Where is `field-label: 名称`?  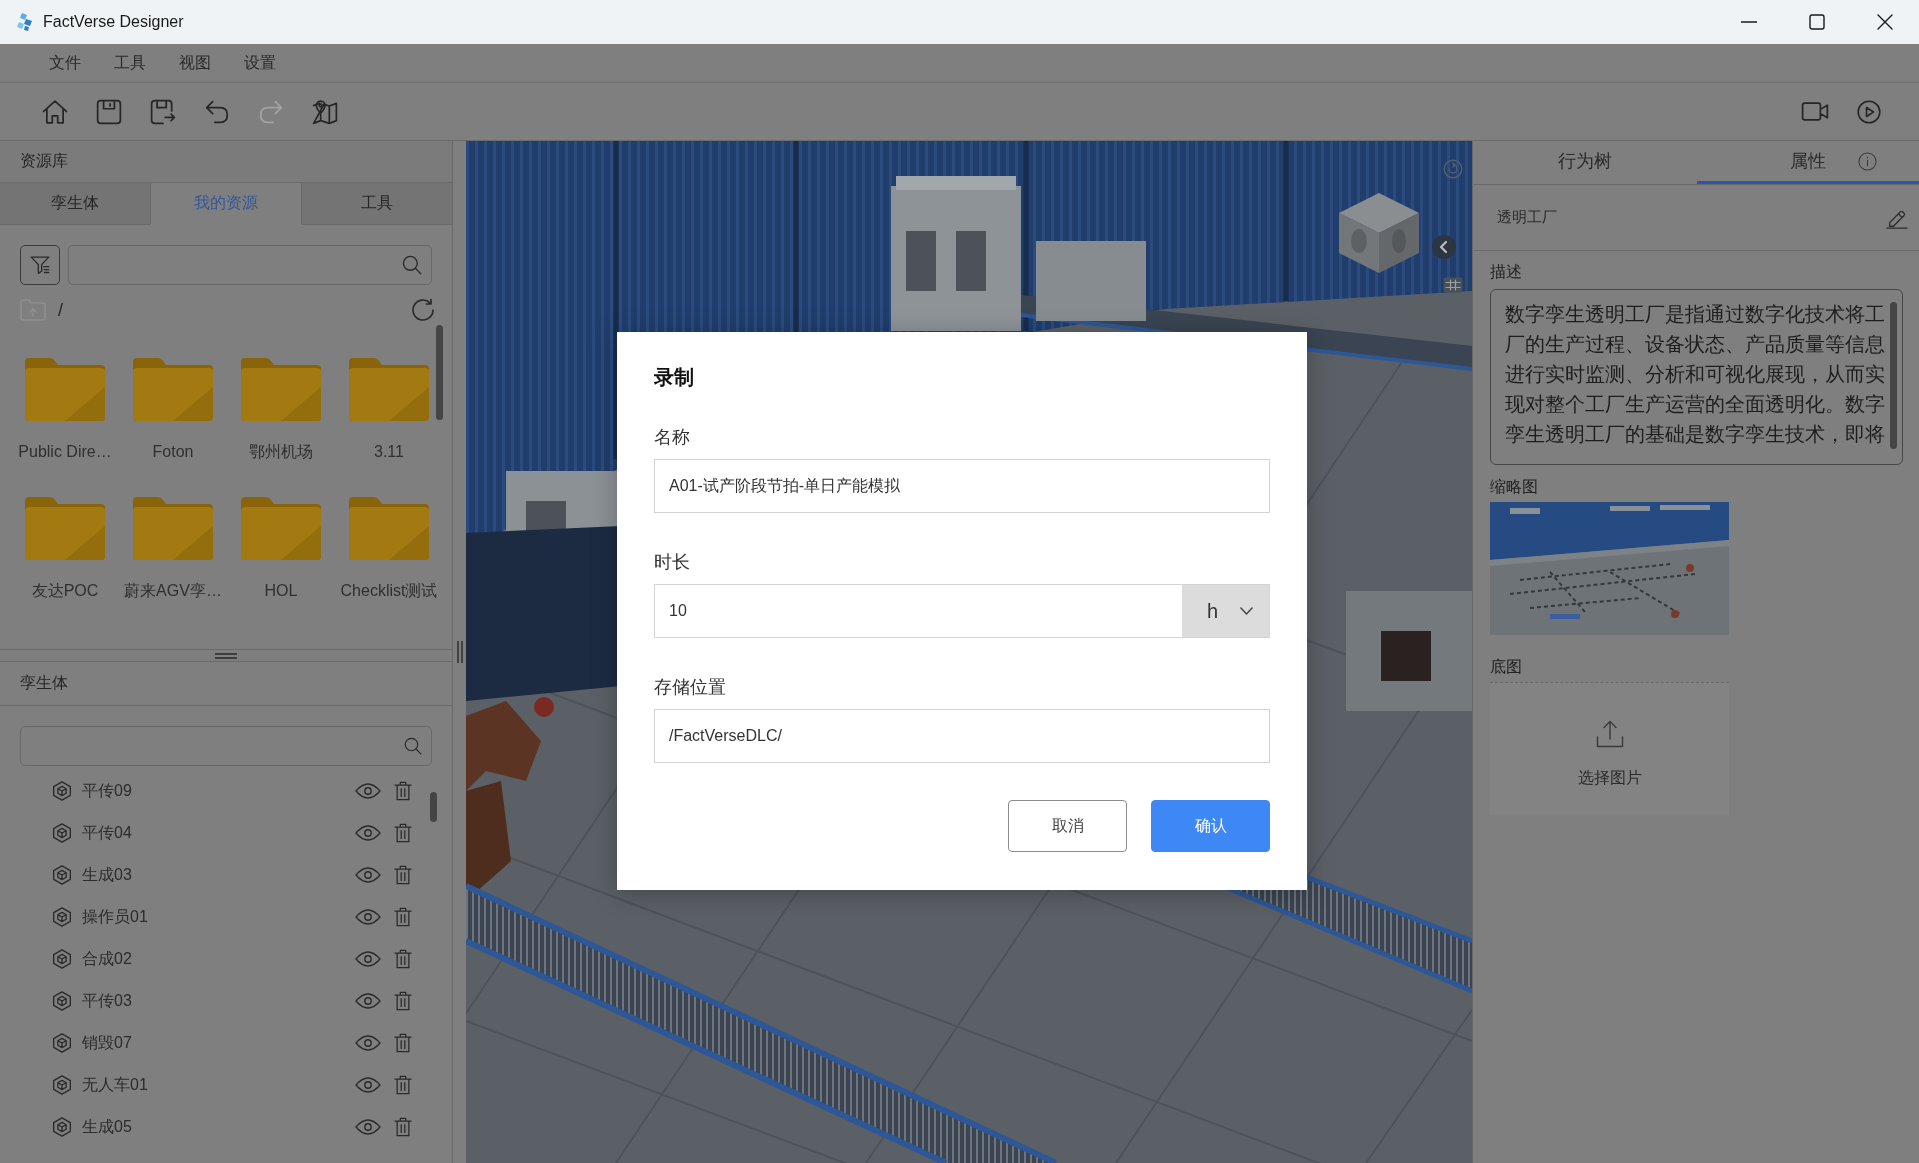
field-label: 名称 is located at coordinates (672, 437).